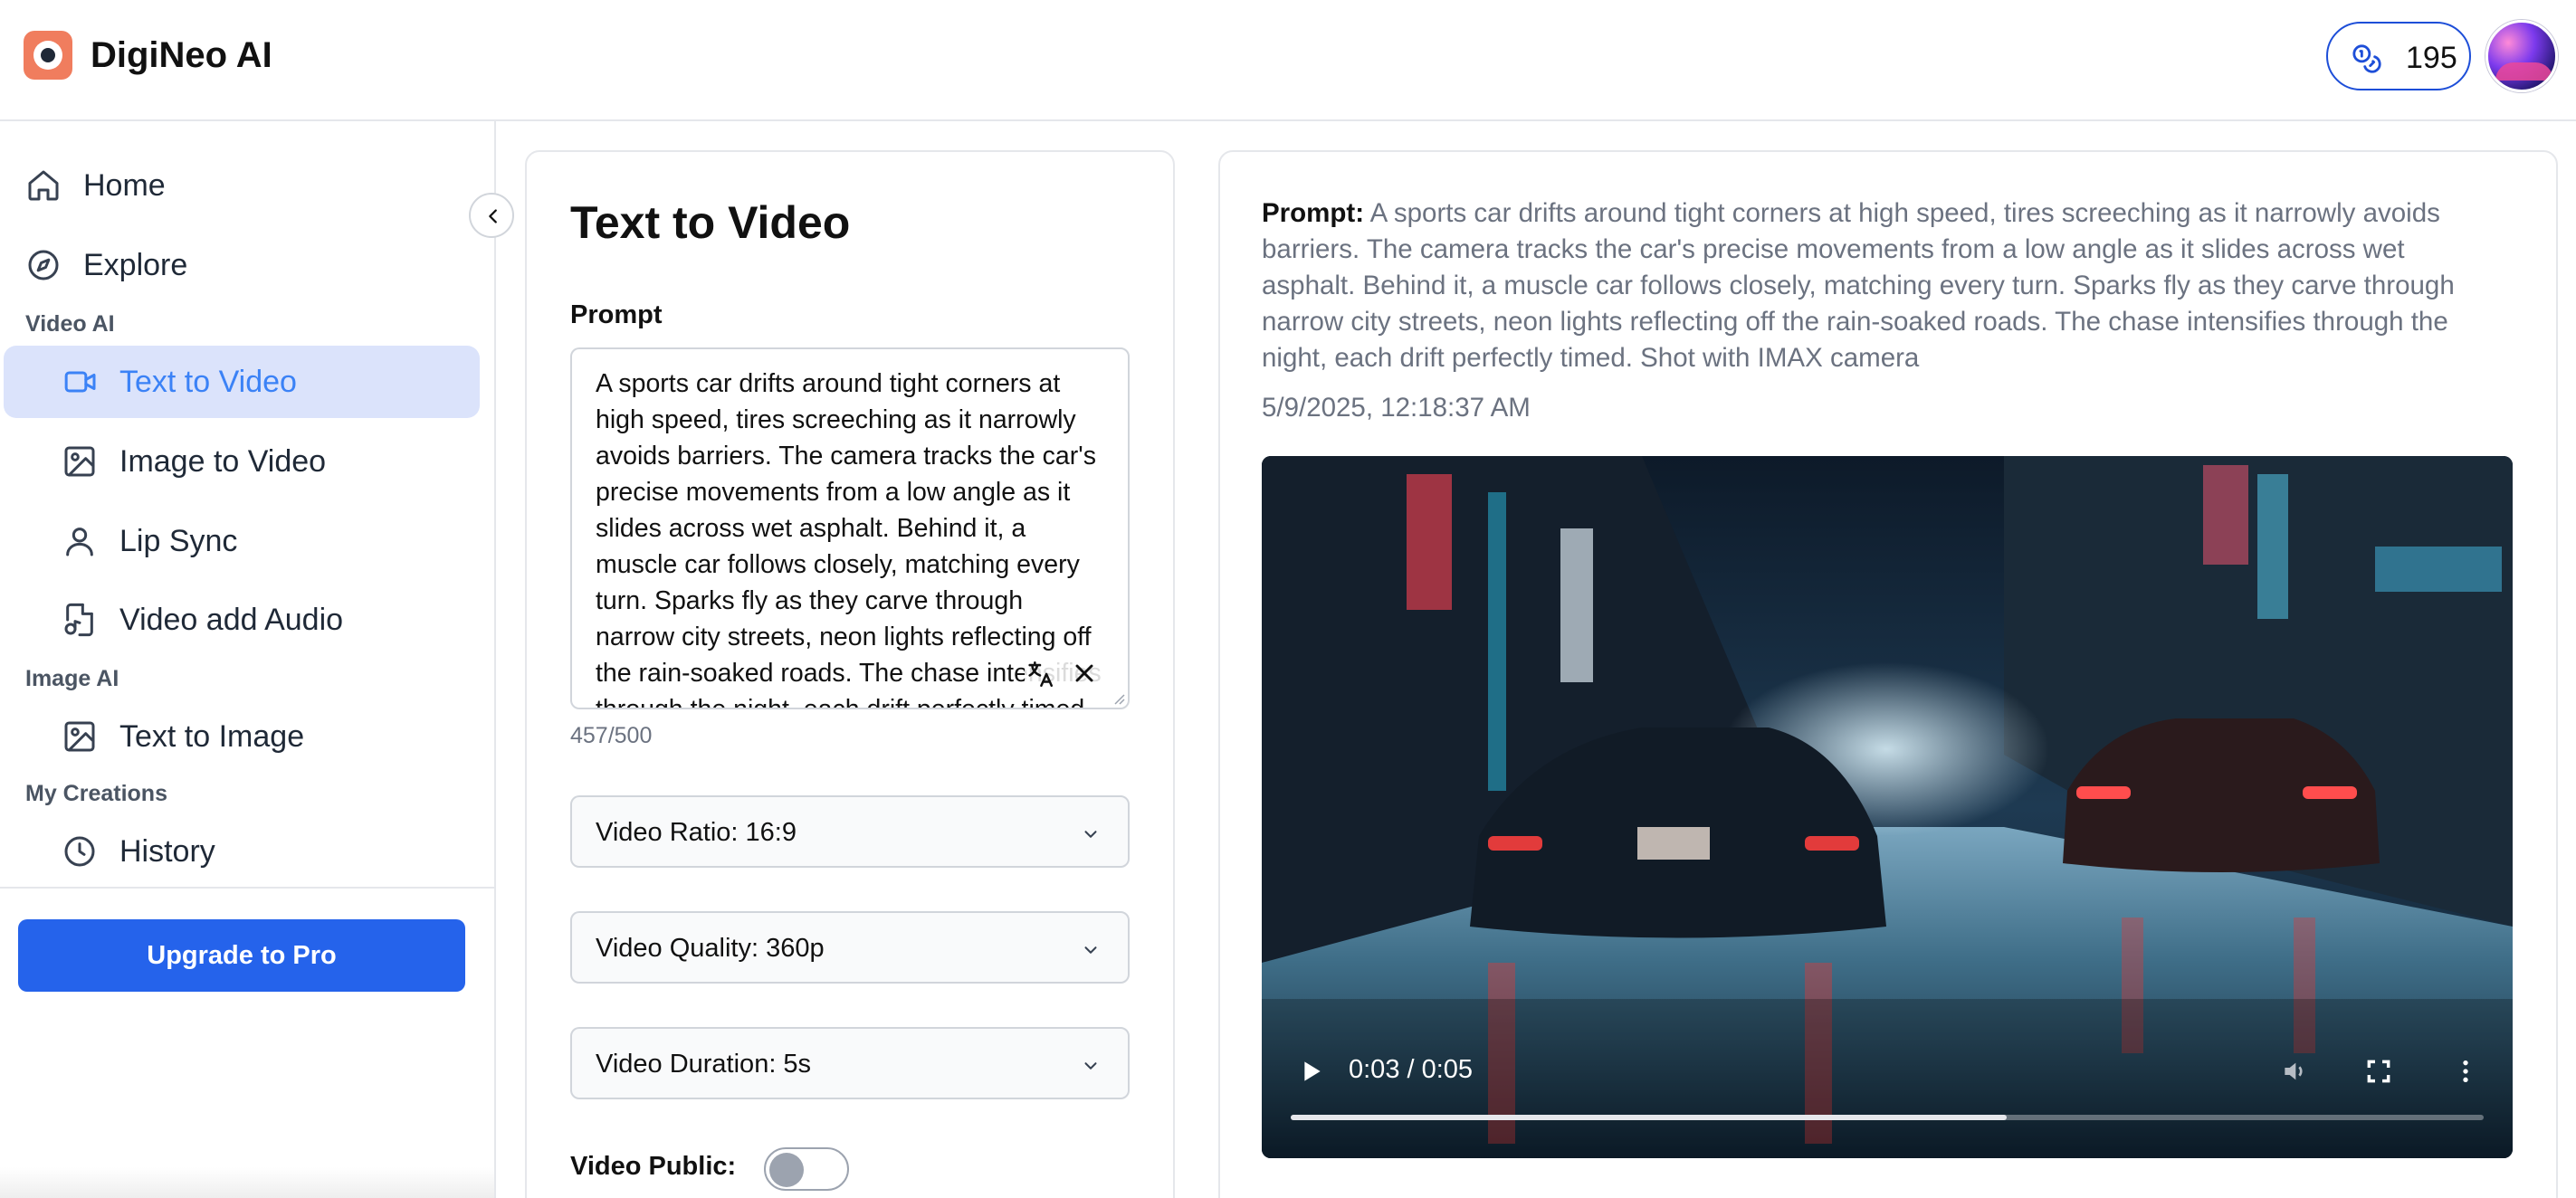 This screenshot has height=1198, width=2576. I want to click on video-camera-icon, so click(80, 382).